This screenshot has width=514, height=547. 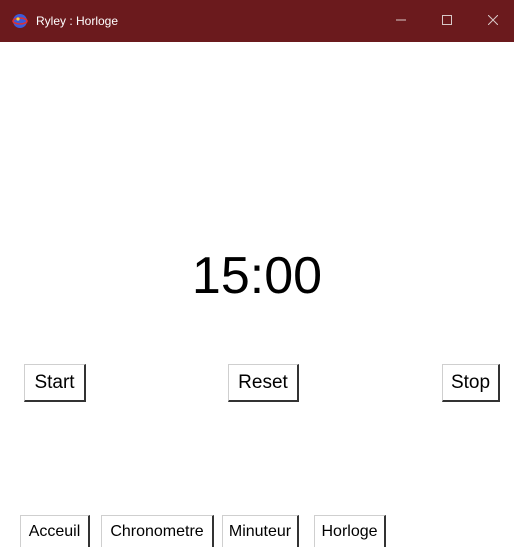 I want to click on window-title: Ryley : Horloge, so click(x=77, y=21).